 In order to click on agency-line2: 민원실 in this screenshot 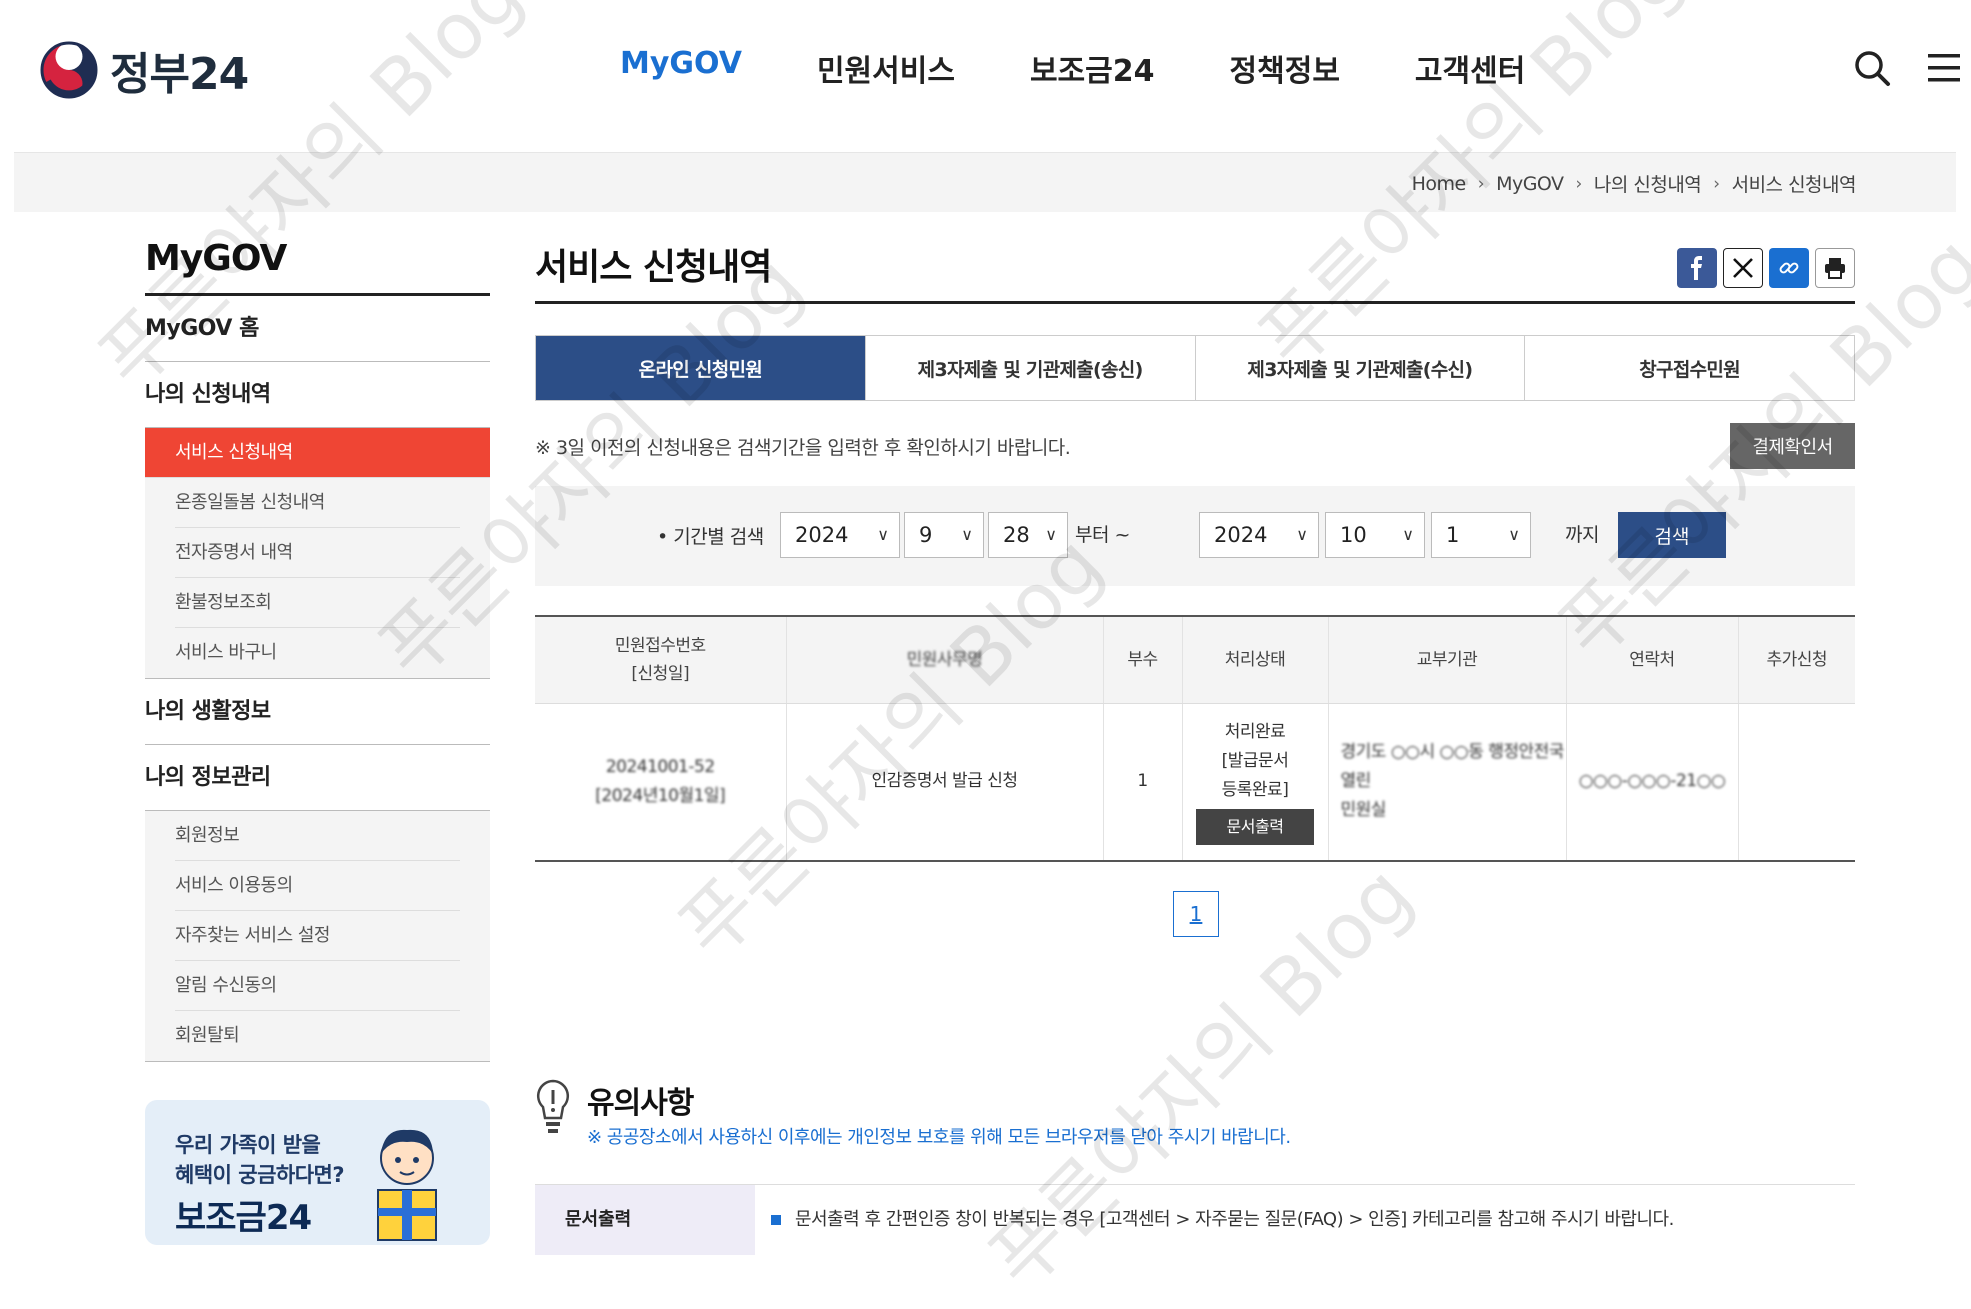, I will do `click(1363, 810)`.